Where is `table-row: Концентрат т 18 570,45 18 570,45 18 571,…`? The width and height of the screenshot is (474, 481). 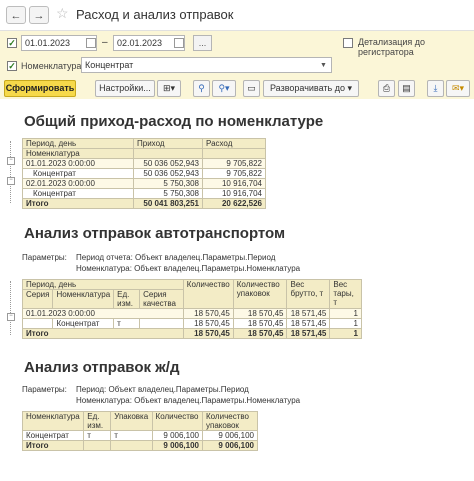
table-row: Концентрат т 18 570,45 18 570,45 18 571,… is located at coordinates (191, 323).